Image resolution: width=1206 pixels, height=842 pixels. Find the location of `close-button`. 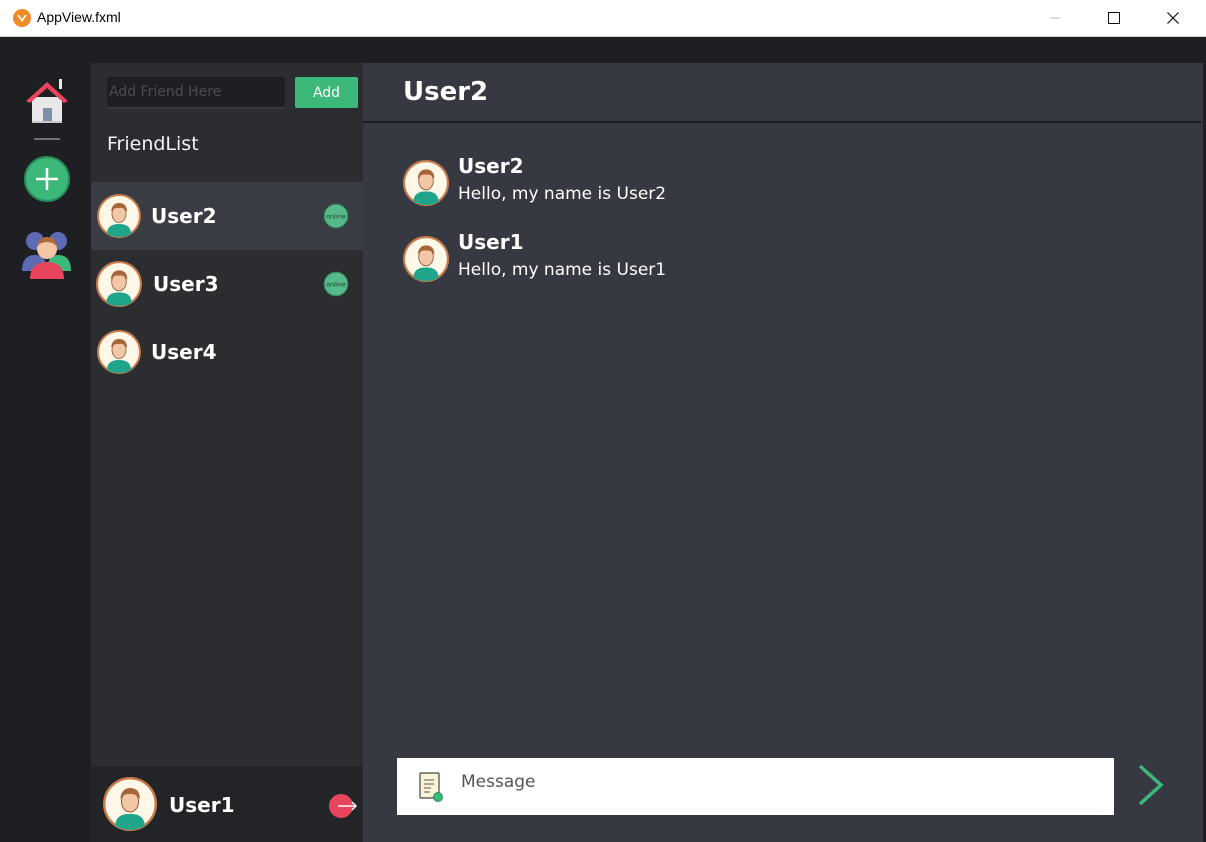

close-button is located at coordinates (1173, 18).